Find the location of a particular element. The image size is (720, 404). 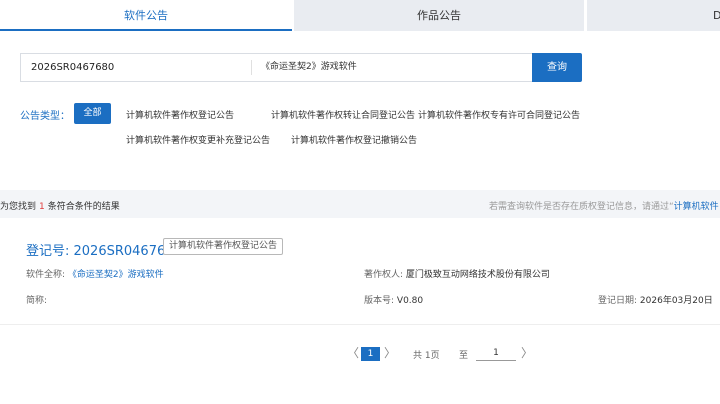

copyright-owner-value: 厦门极致互动网络技术股份有限公司 is located at coordinates (477, 275).